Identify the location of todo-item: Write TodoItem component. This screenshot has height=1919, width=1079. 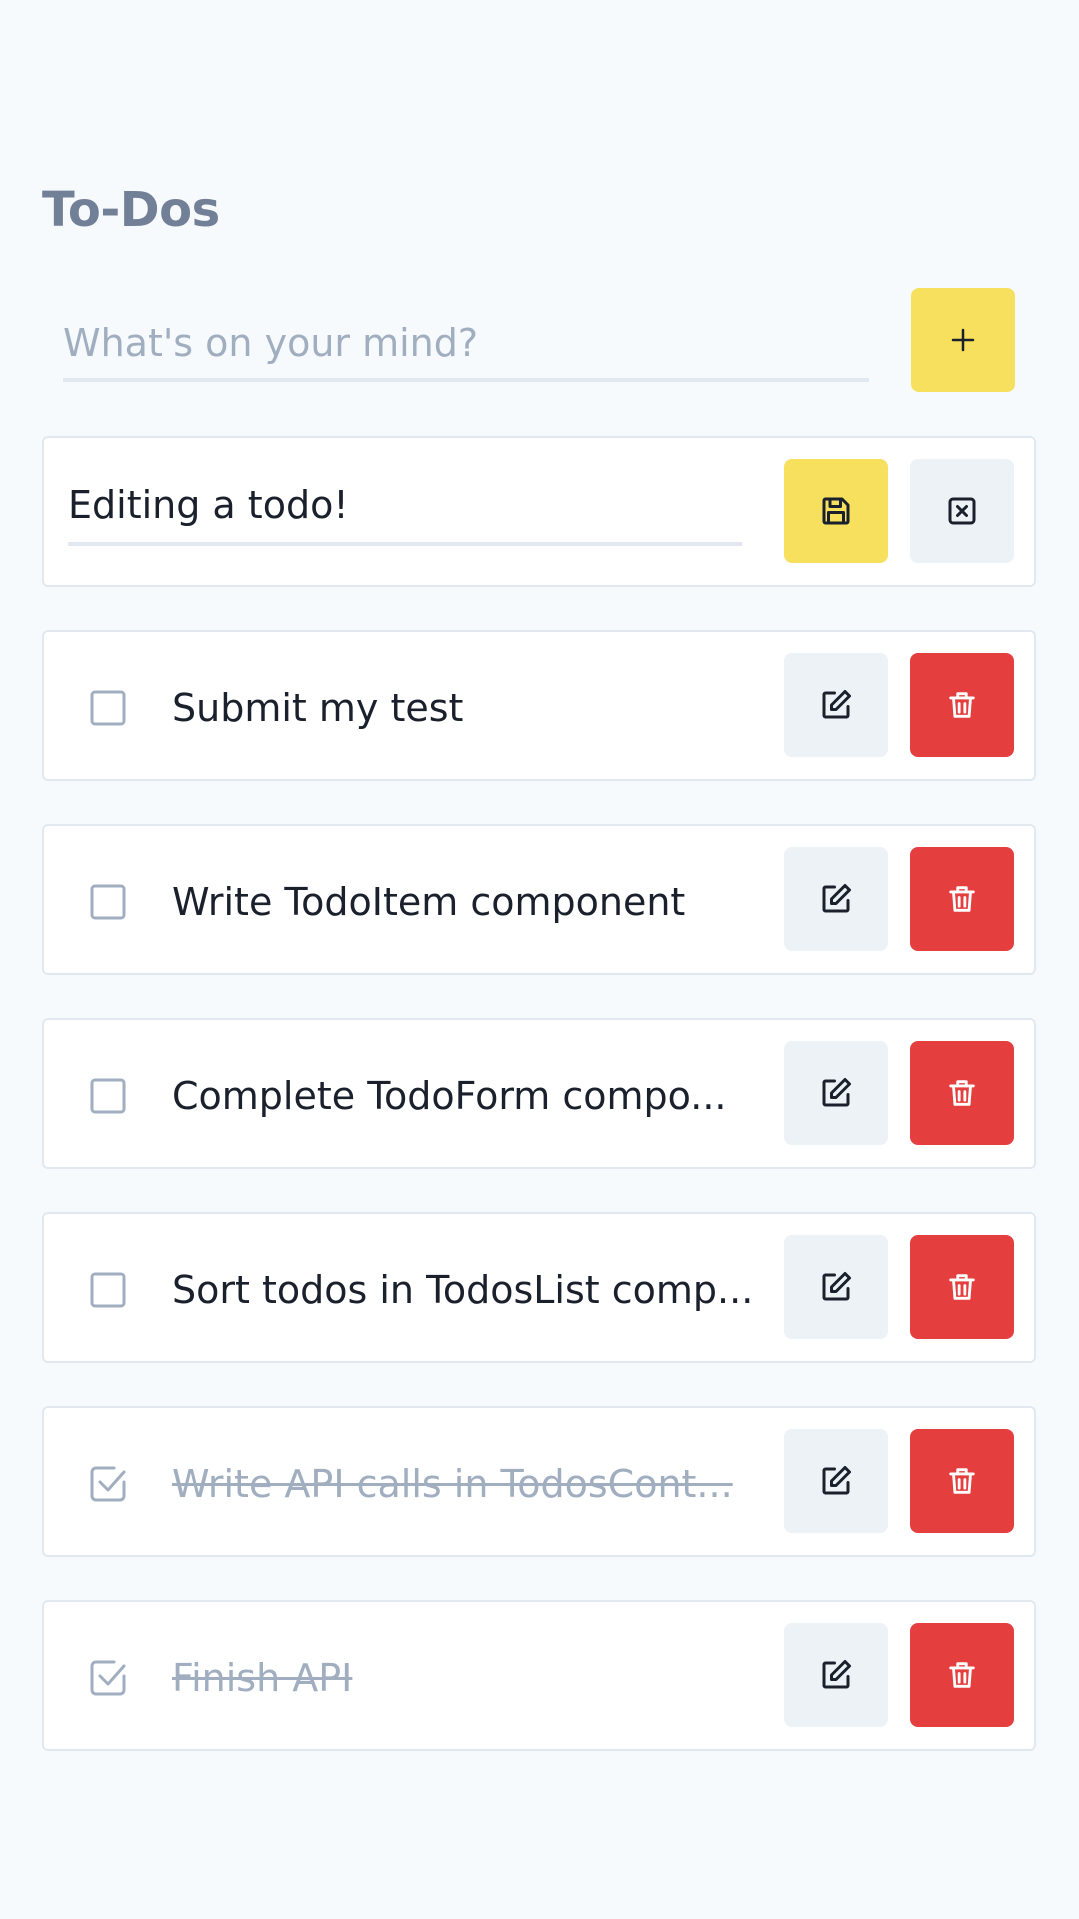
(539, 899).